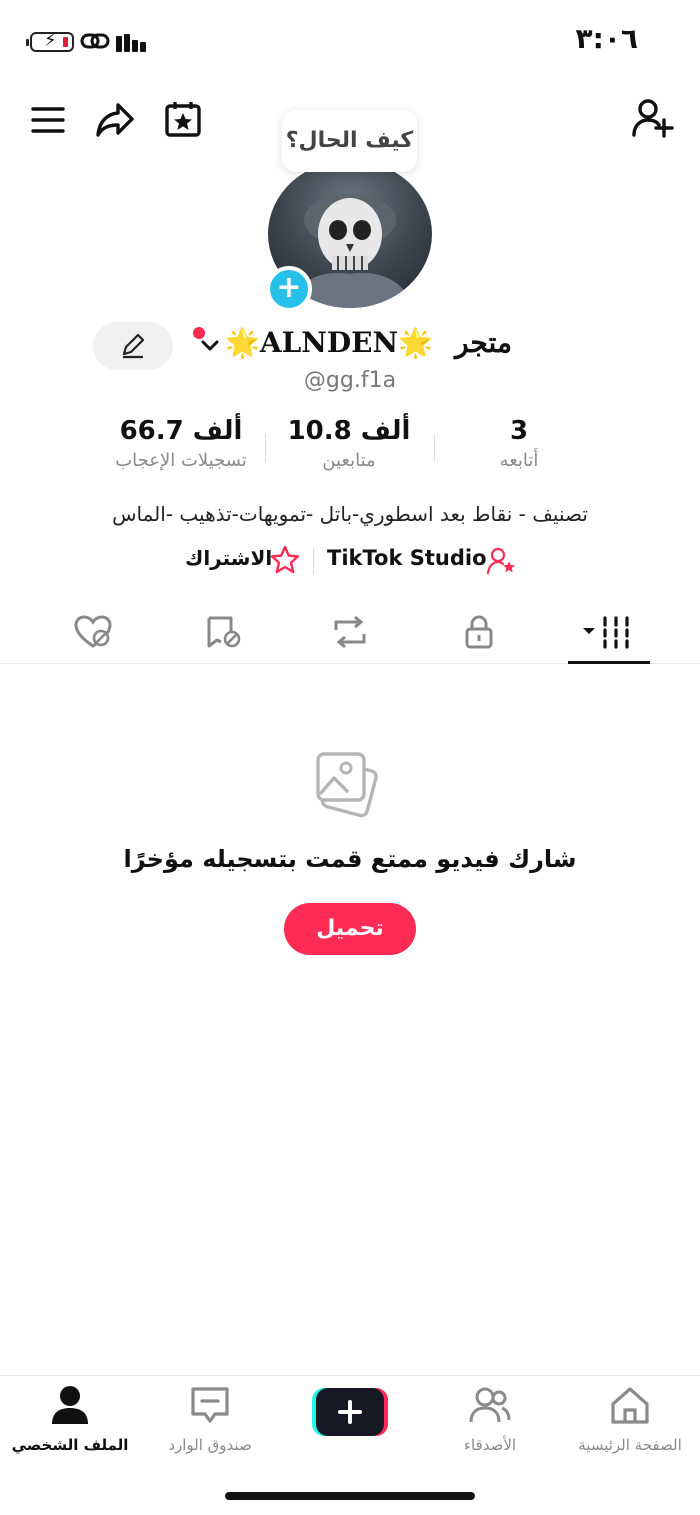  Describe the element at coordinates (490, 1445) in the screenshot. I see `nav-friends-label: الأصدقاء` at that location.